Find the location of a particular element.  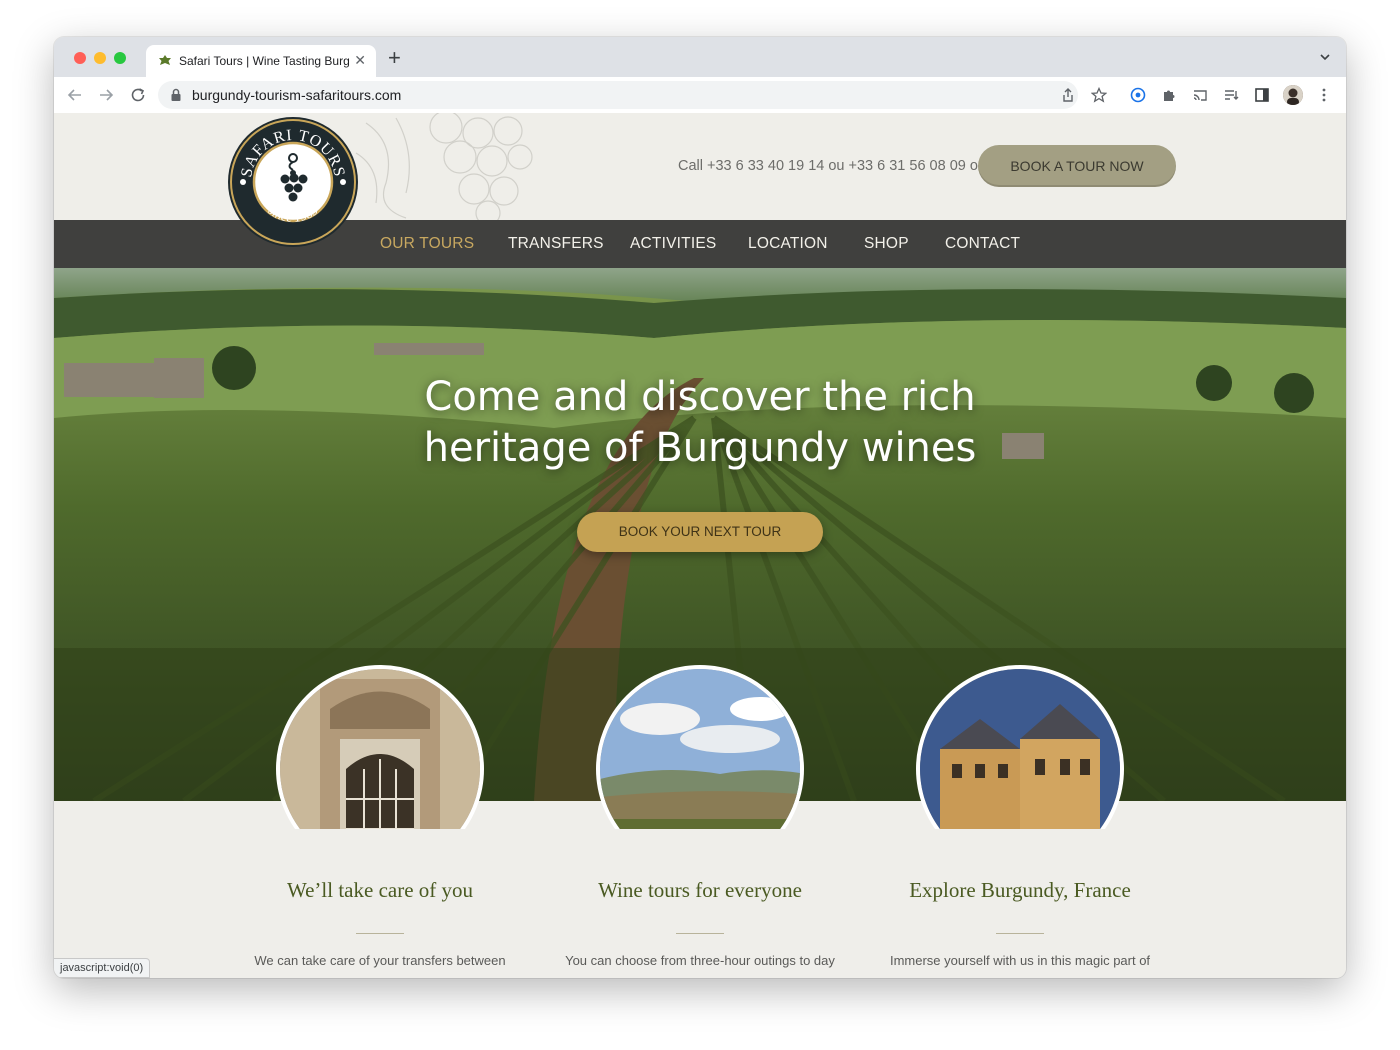

profile-avatar is located at coordinates (1293, 95).